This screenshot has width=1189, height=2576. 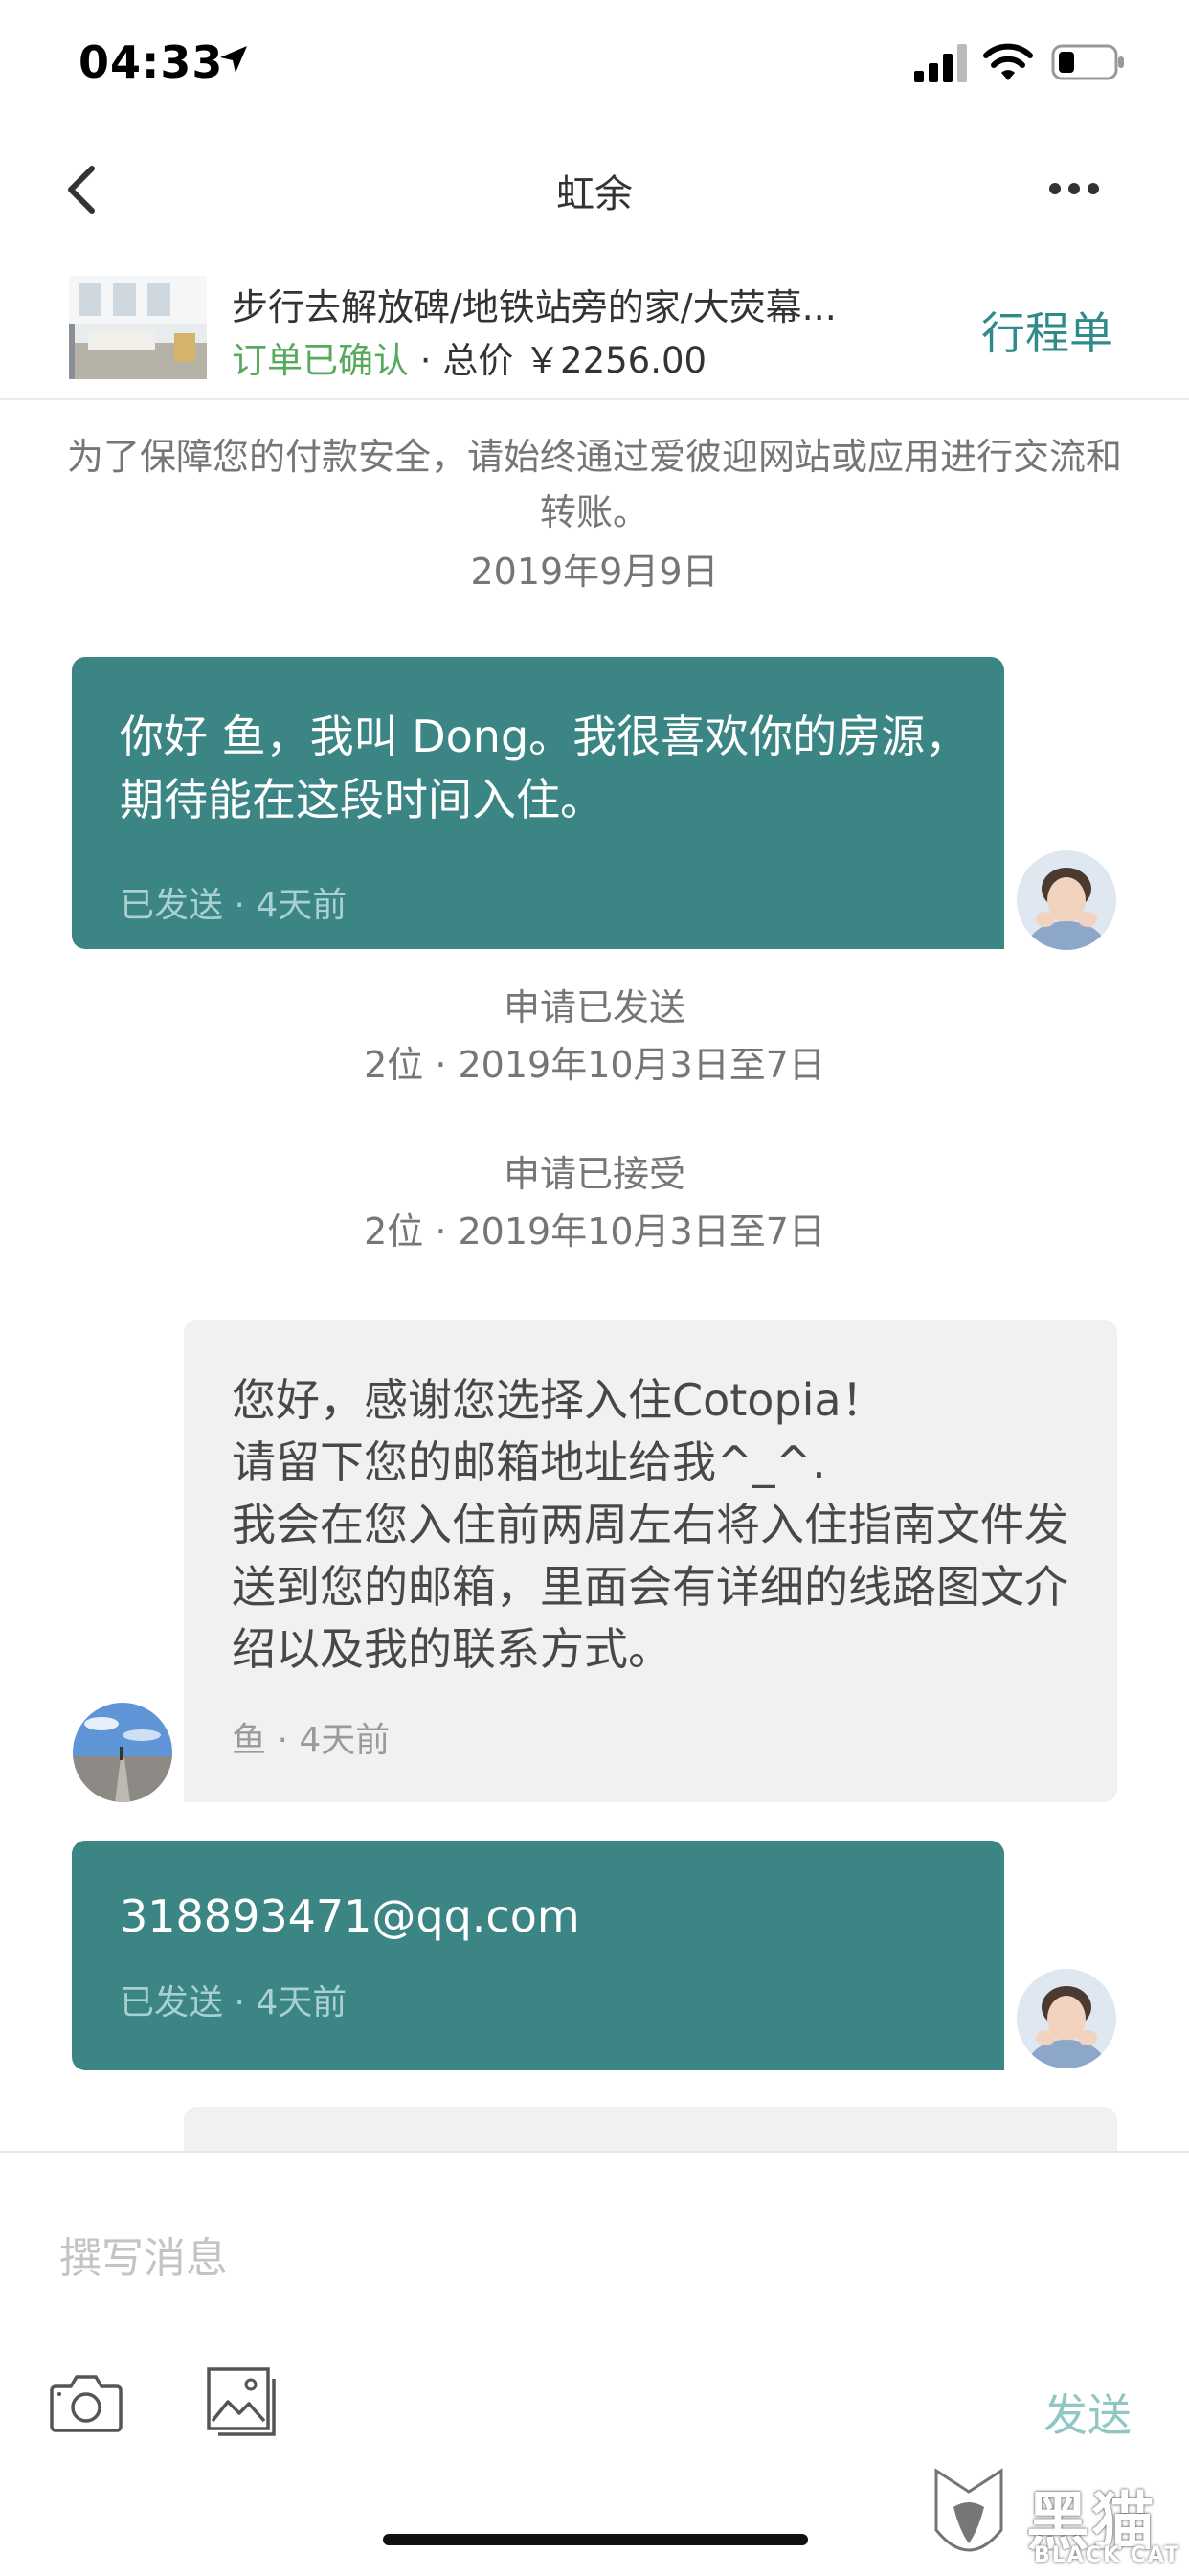 What do you see at coordinates (143, 2254) in the screenshot?
I see `message-input: 撰写消息` at bounding box center [143, 2254].